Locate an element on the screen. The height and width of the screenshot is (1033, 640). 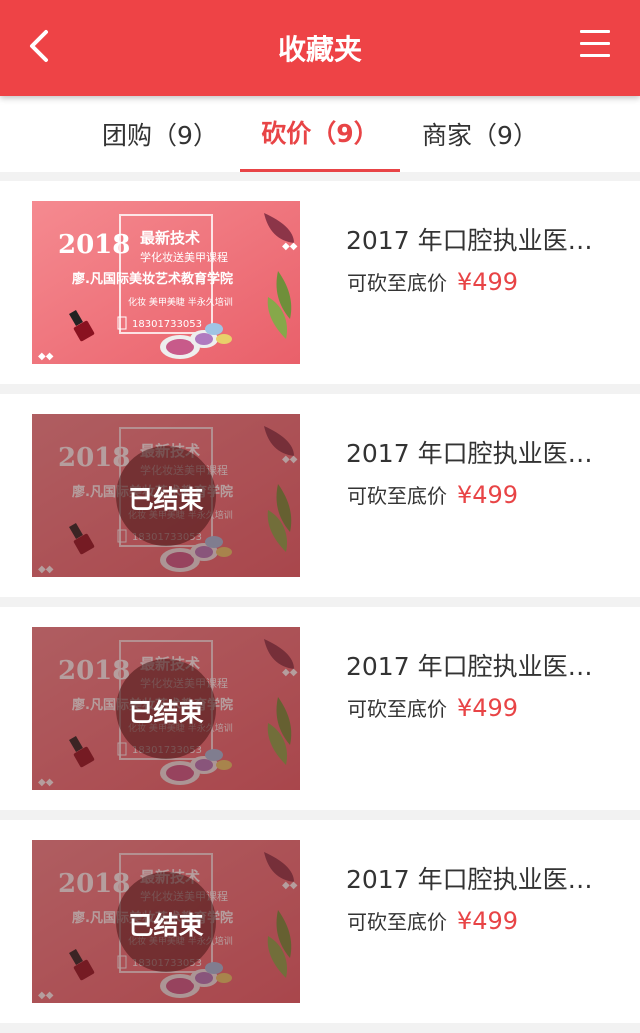
menu-button is located at coordinates (596, 47).